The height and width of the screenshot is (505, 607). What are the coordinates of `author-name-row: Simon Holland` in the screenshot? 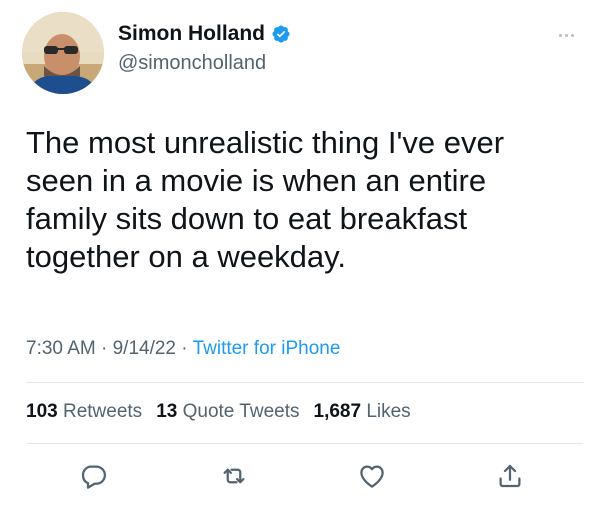 It's located at (204, 34).